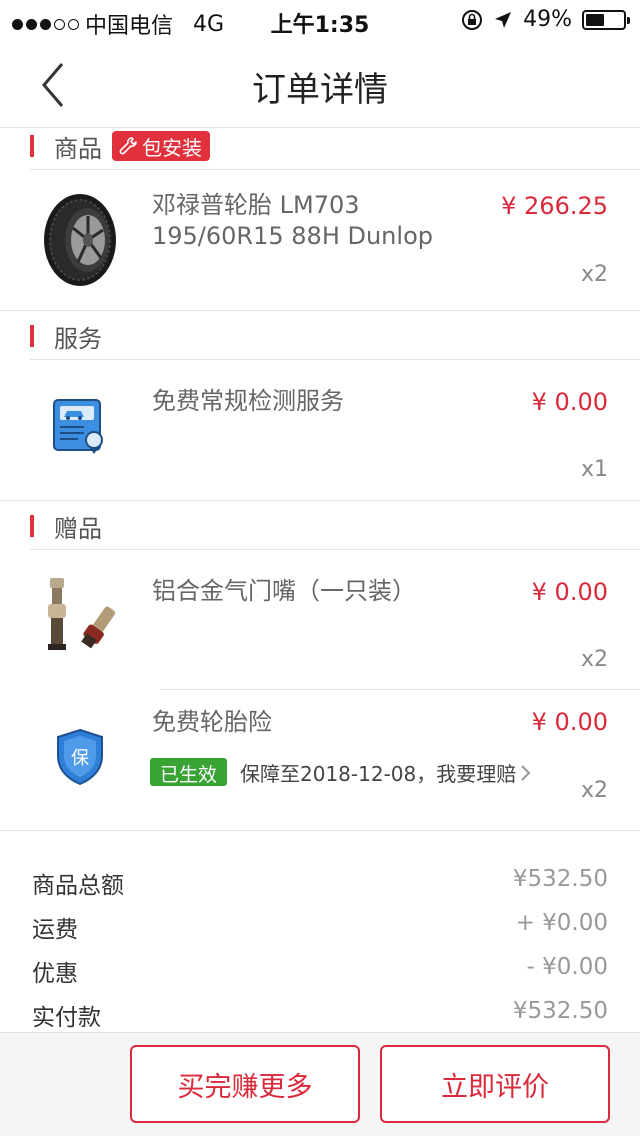 This screenshot has height=1136, width=640. I want to click on section-gifts-label: 赠品, so click(78, 528).